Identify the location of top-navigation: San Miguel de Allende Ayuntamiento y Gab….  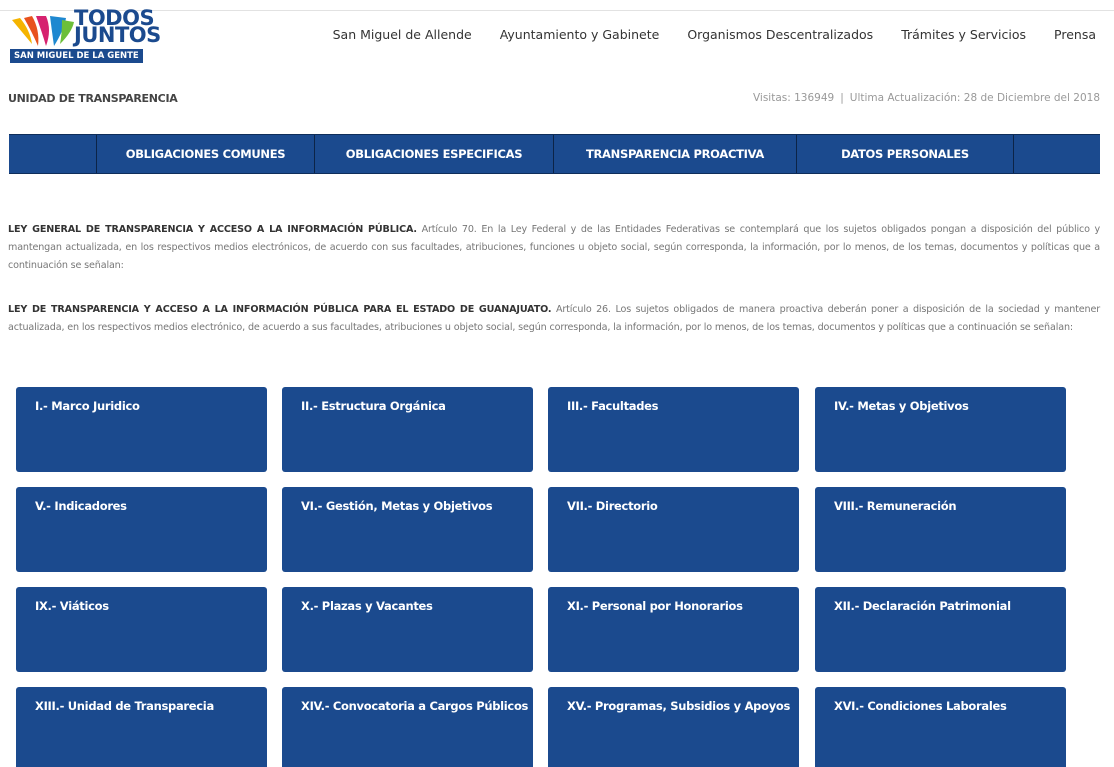
(714, 34).